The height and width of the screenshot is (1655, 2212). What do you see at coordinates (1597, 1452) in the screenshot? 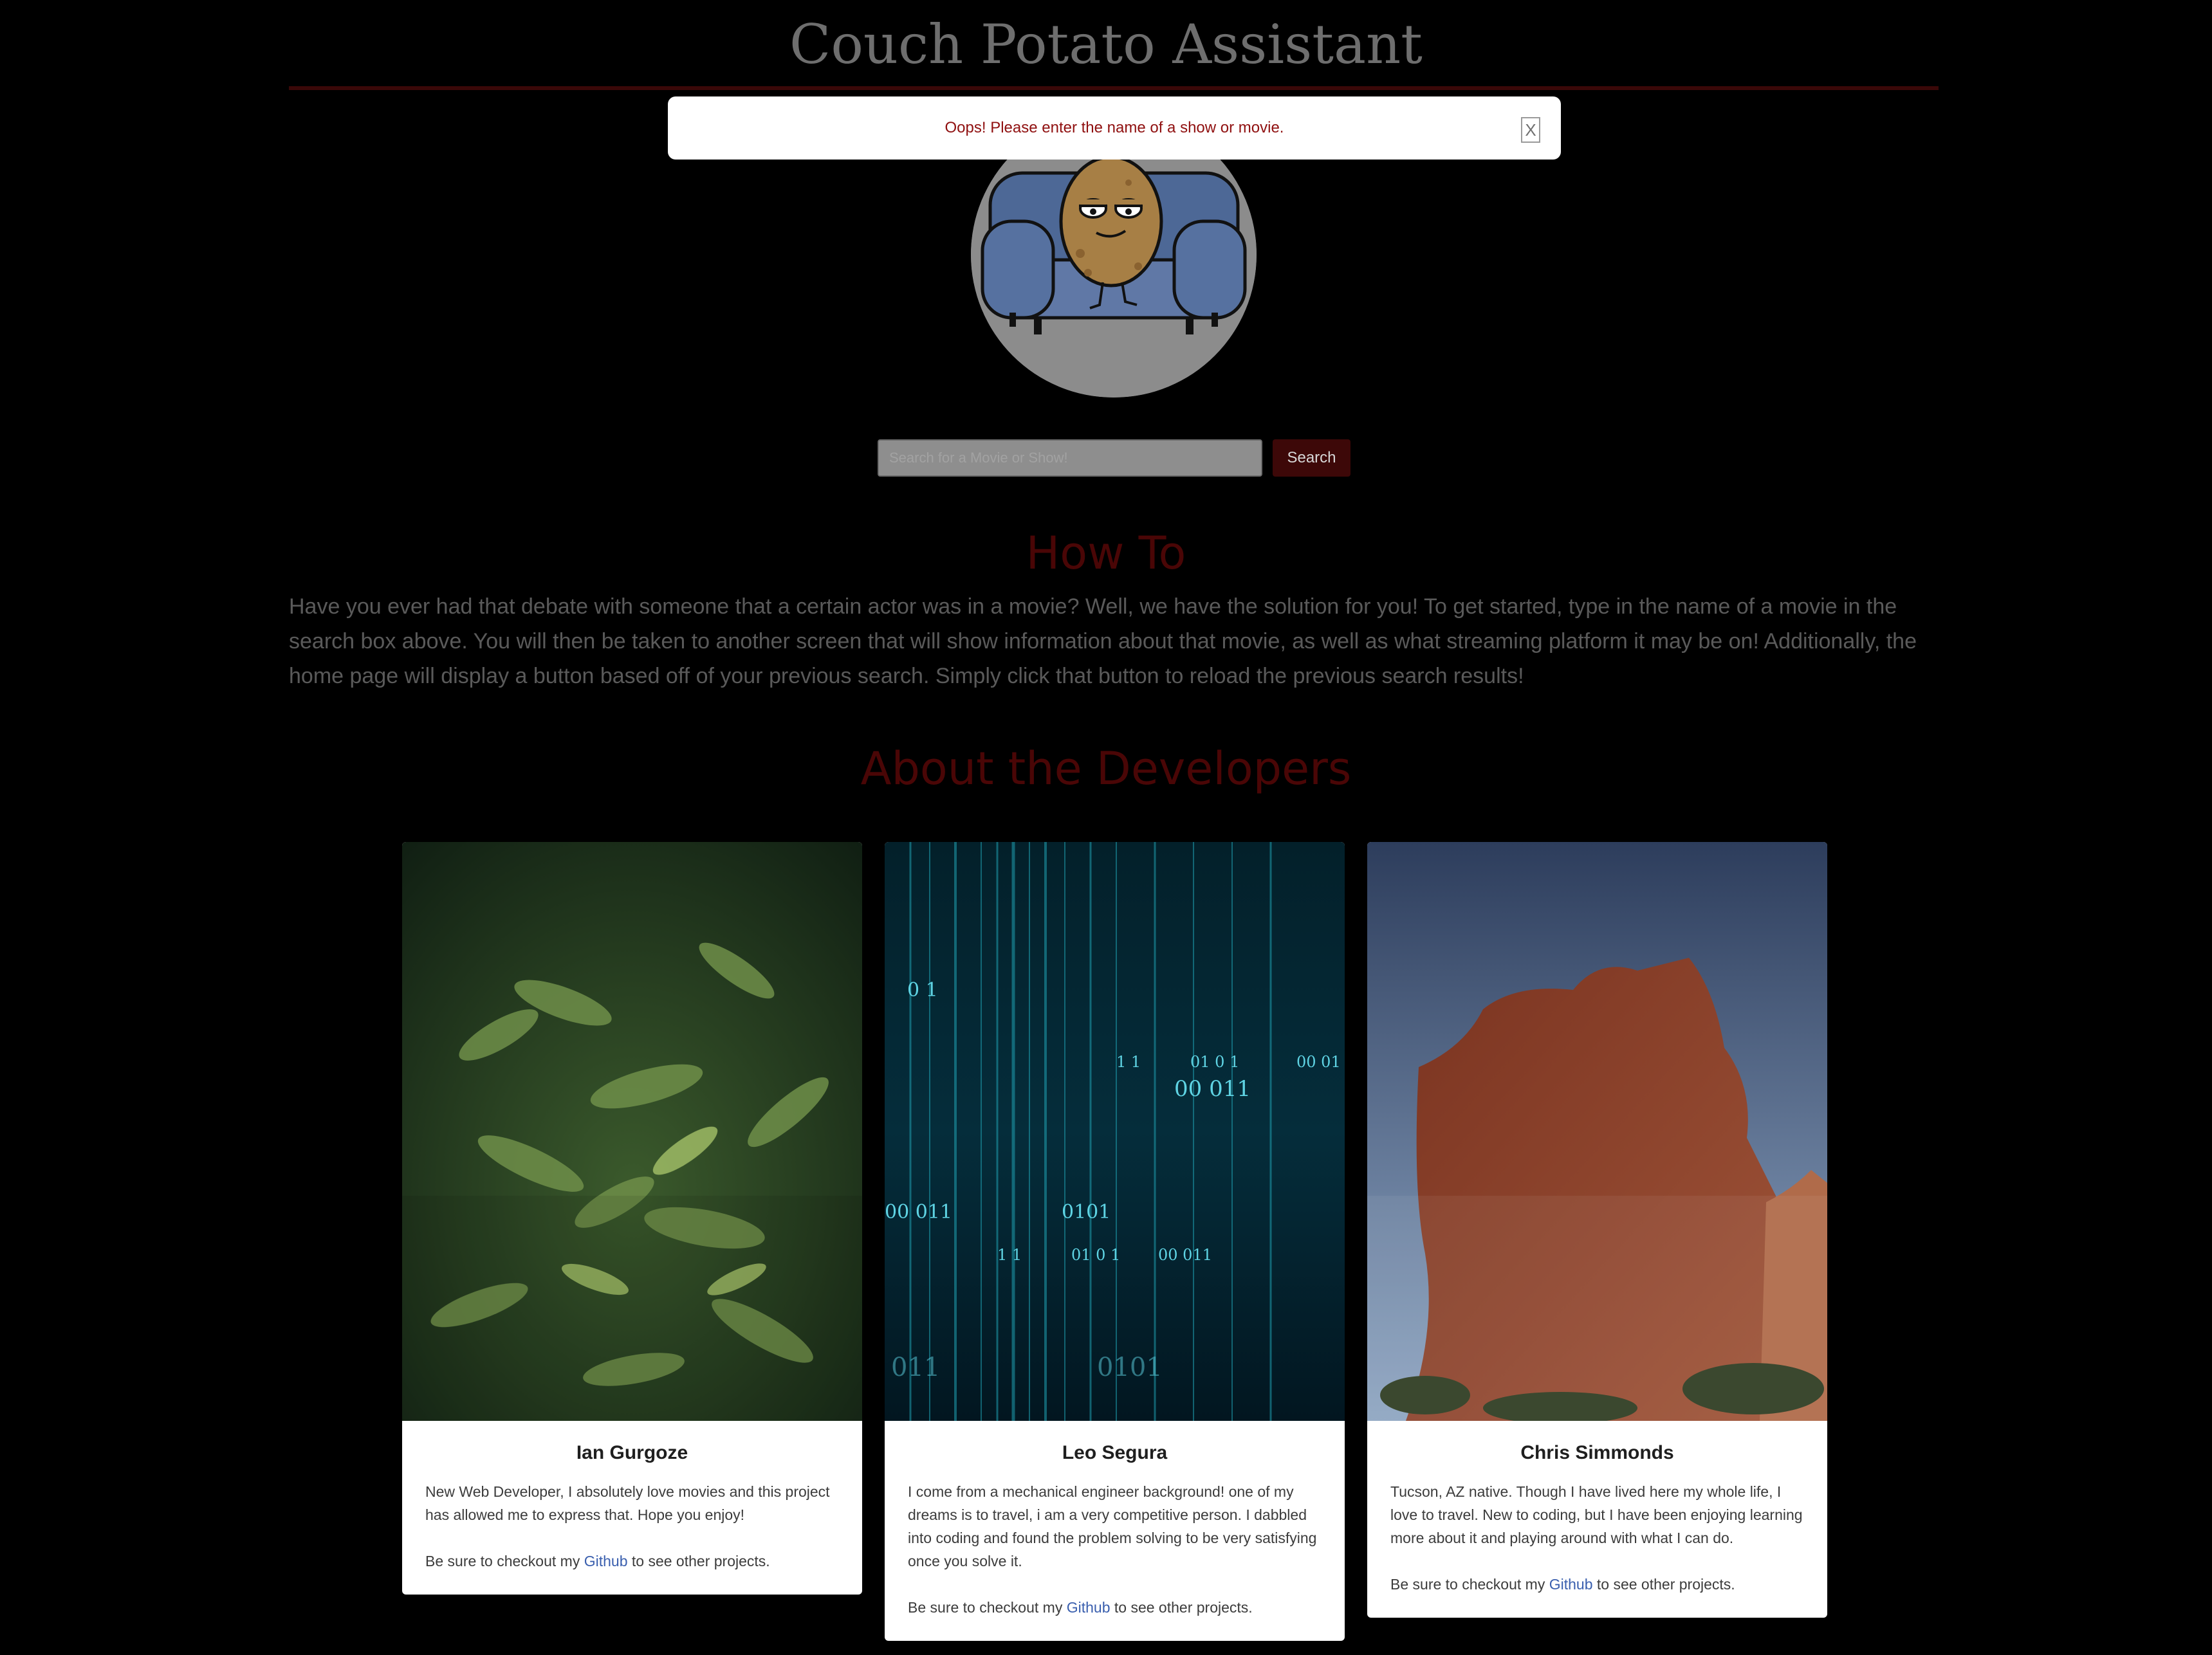
I see `developer-name: Chris Simmonds` at bounding box center [1597, 1452].